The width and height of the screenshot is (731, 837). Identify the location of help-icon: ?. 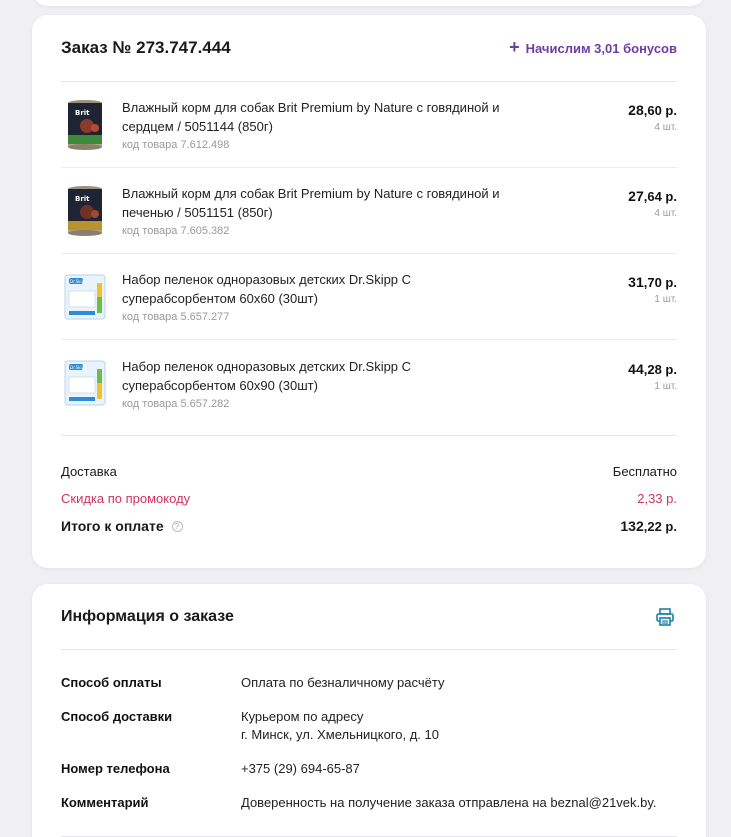
(177, 527).